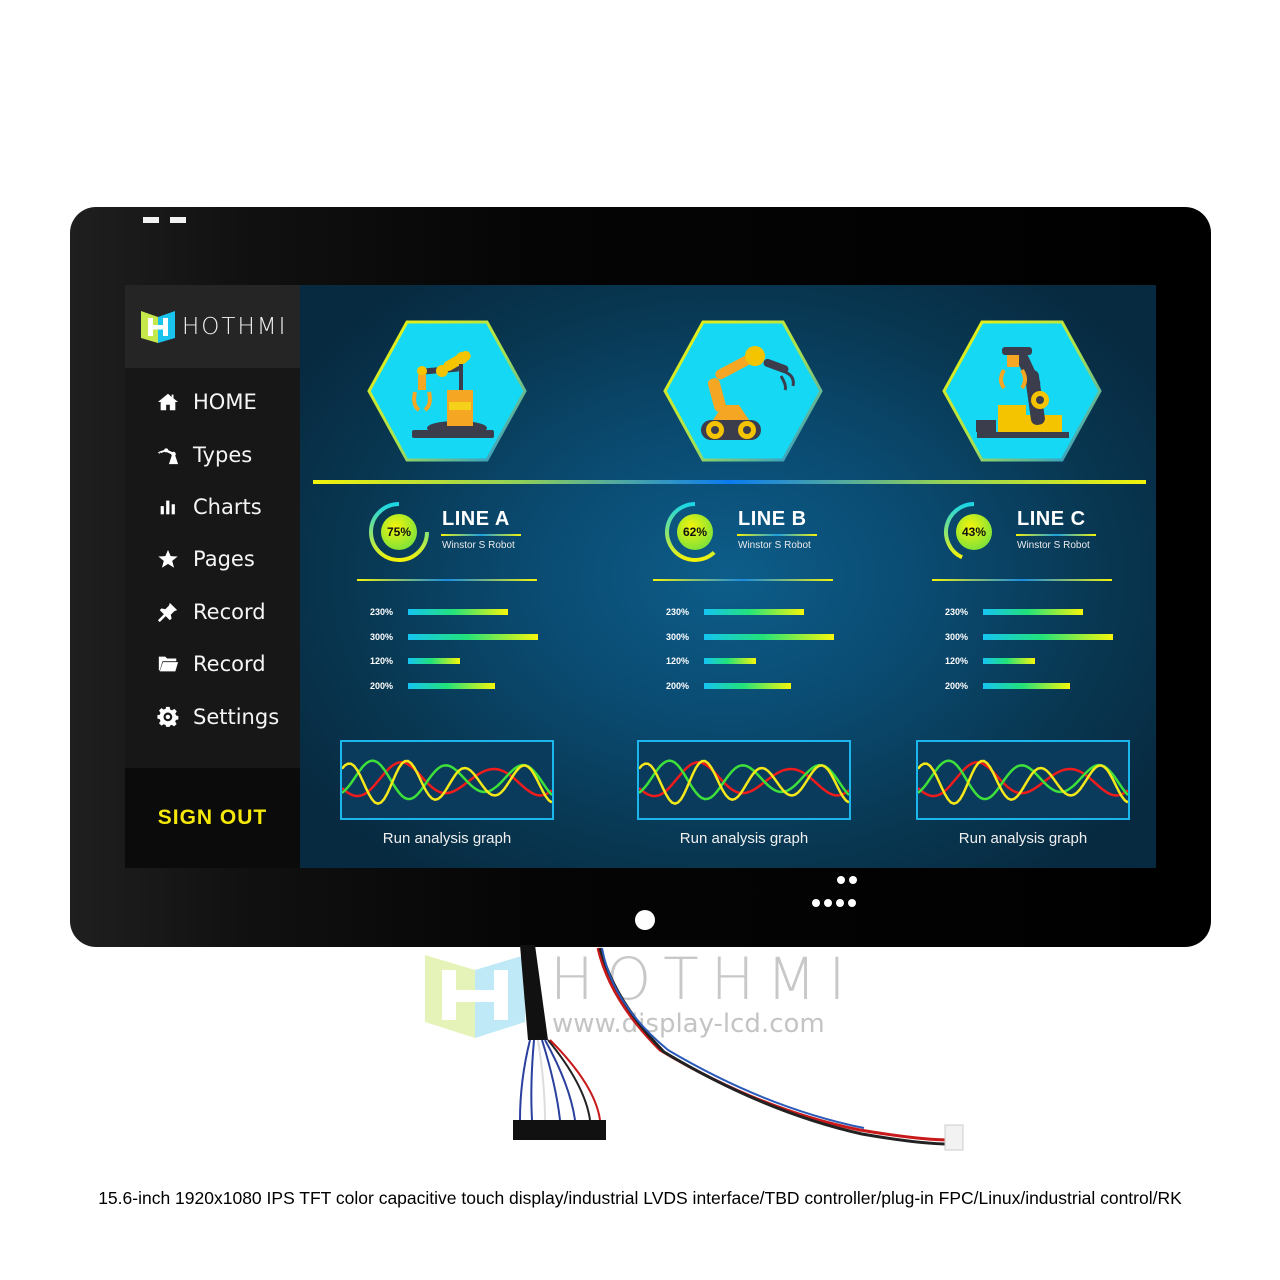  What do you see at coordinates (534, 992) in the screenshot?
I see `lvds-cable-sleeve` at bounding box center [534, 992].